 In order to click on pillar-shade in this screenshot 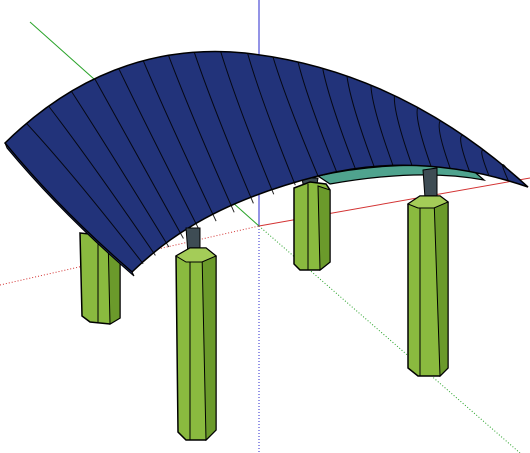, I will do `click(324, 228)`.